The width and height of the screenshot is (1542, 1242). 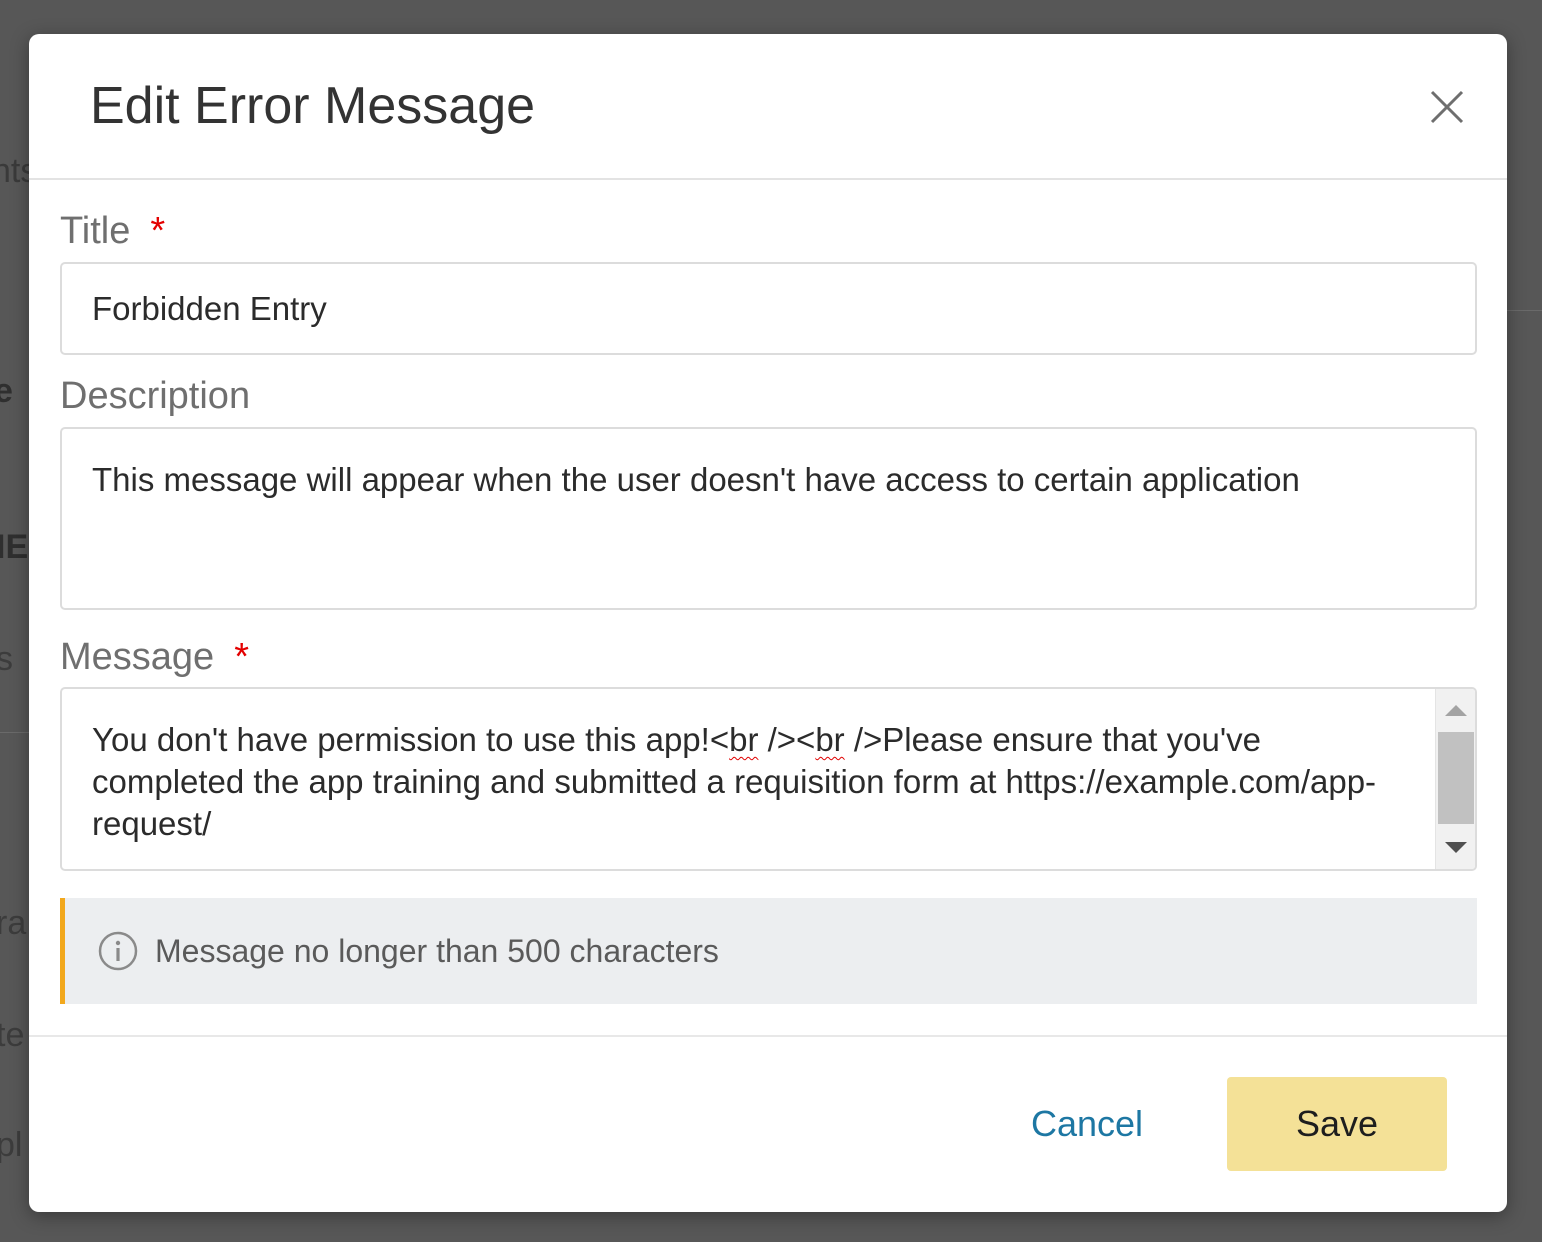 I want to click on message-label: Message *, so click(x=154, y=657).